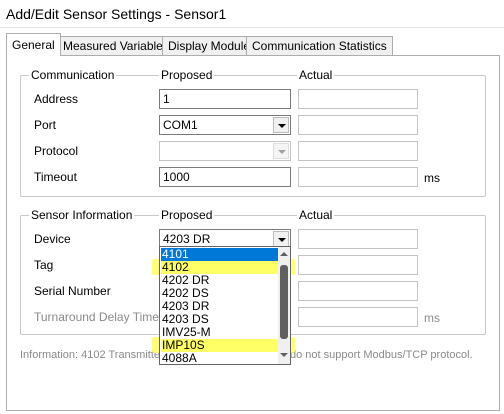 This screenshot has width=504, height=414. I want to click on dropdown-item-4102: 4102, so click(220, 267).